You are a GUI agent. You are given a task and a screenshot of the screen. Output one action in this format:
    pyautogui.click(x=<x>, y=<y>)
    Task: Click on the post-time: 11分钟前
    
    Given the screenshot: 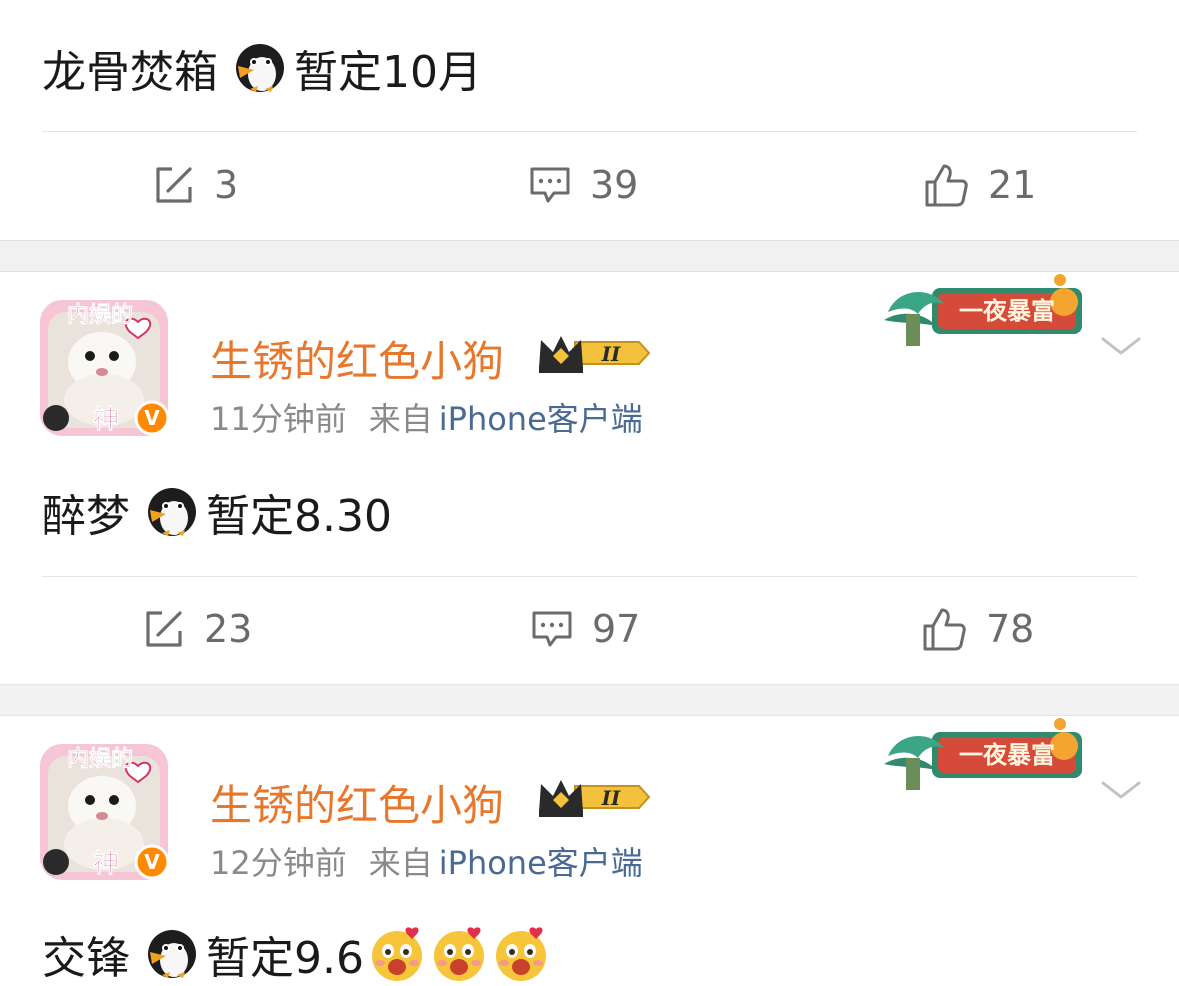 What is the action you would take?
    pyautogui.click(x=278, y=419)
    